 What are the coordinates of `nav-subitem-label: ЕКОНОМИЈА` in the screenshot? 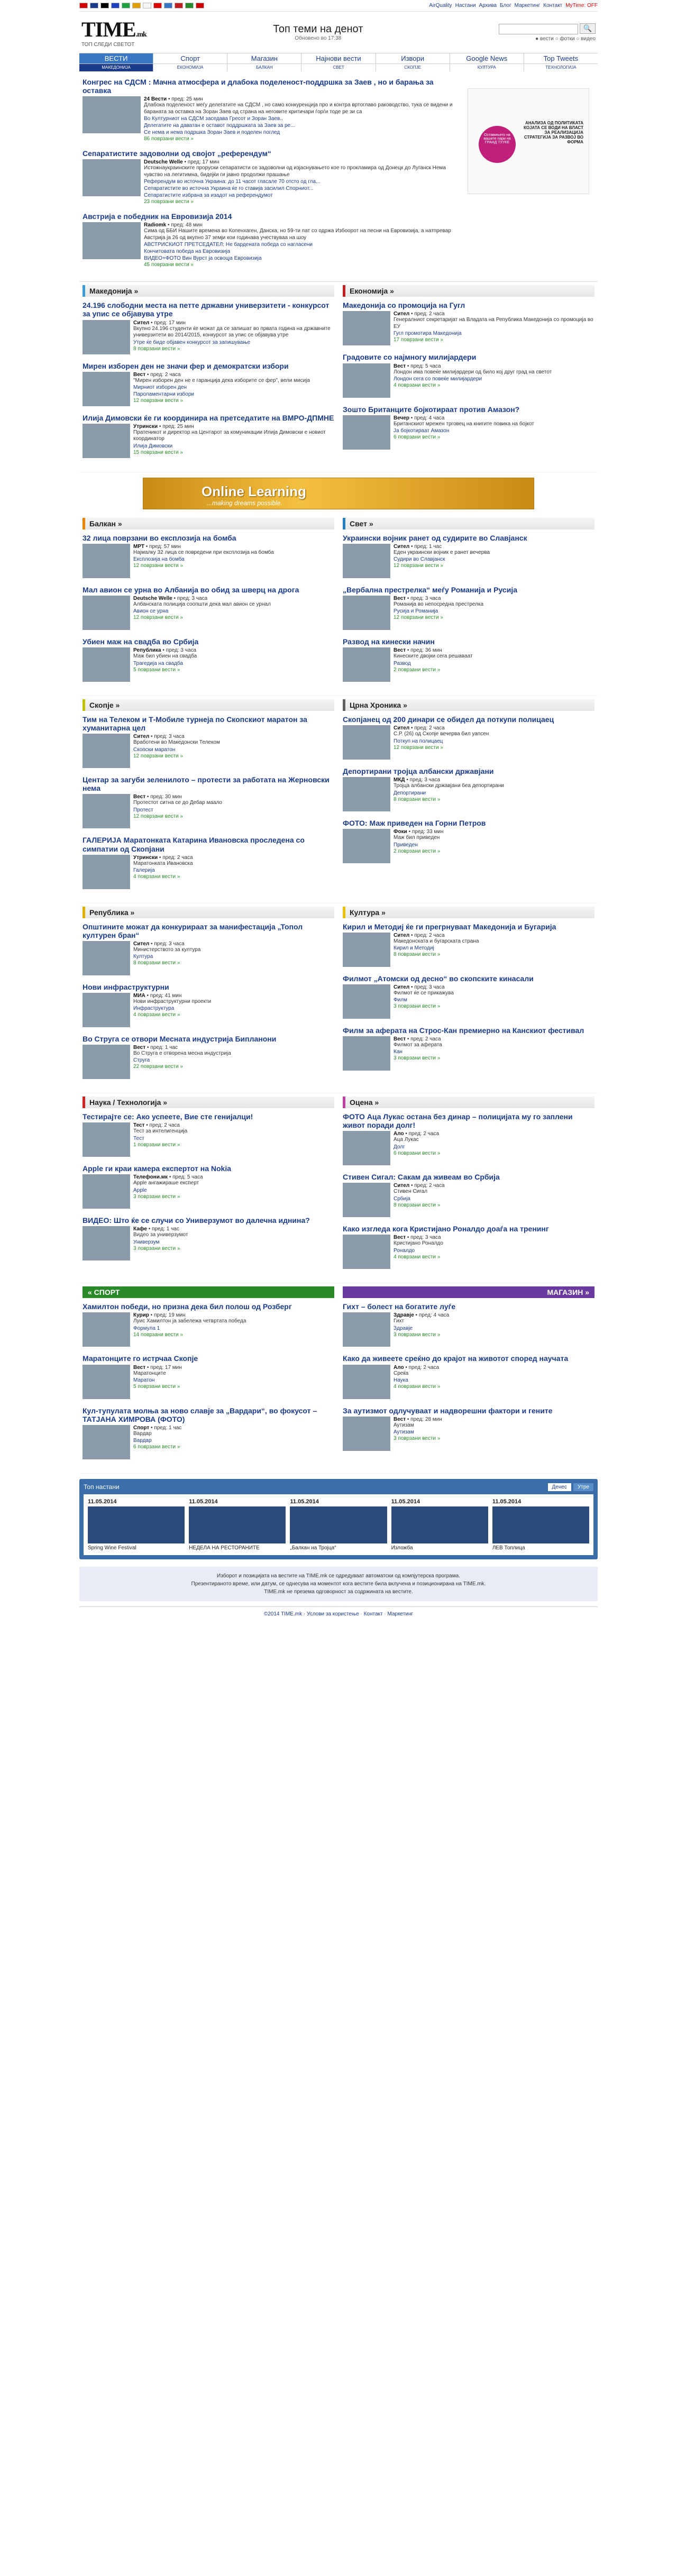 It's located at (190, 67).